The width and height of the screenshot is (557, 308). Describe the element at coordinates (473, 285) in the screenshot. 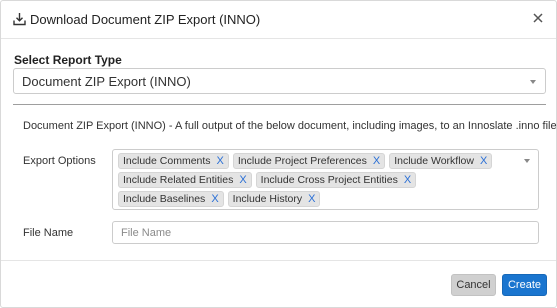

I see `cancel-button: Cancel` at that location.